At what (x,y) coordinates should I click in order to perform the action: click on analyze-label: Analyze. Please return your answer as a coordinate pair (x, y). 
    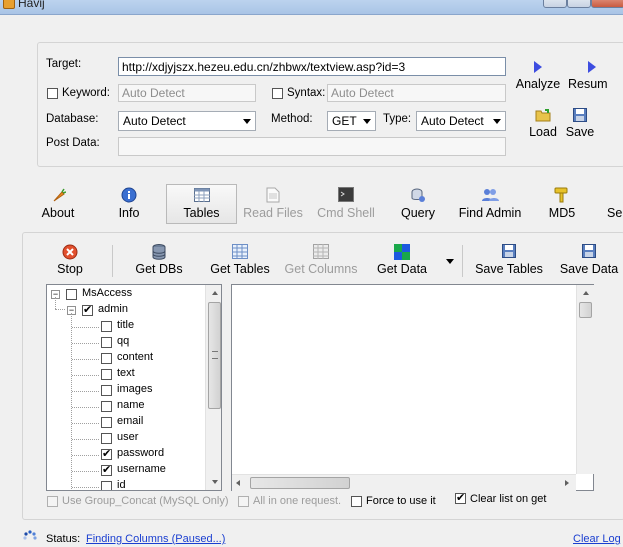
    Looking at the image, I should click on (538, 84).